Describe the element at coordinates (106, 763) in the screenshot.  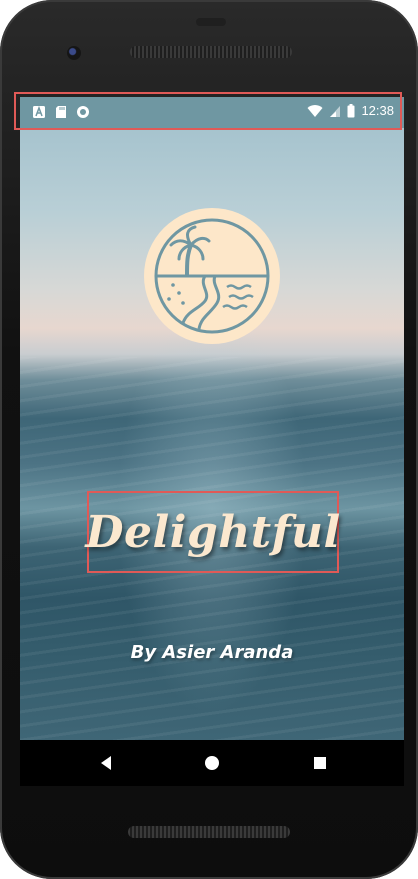
I see `back-icon` at that location.